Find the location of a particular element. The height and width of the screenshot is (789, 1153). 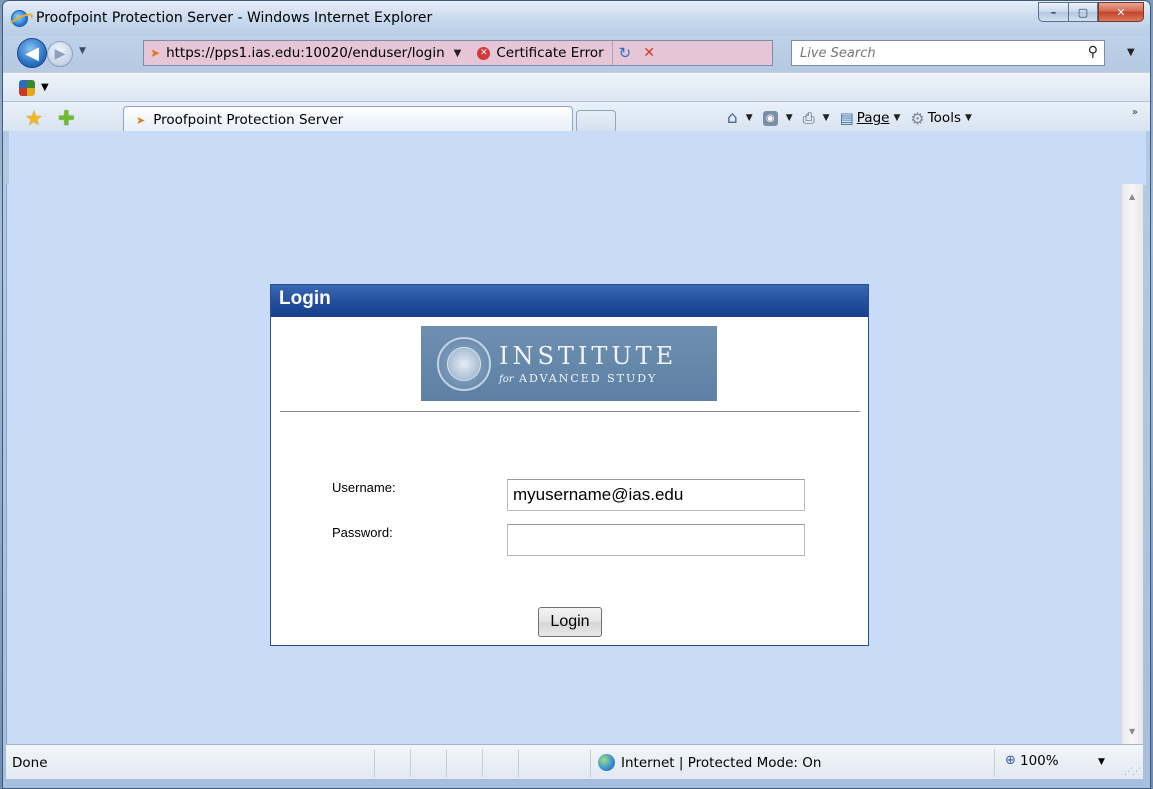

feeds-button: ◉ ▼ is located at coordinates (777, 118).